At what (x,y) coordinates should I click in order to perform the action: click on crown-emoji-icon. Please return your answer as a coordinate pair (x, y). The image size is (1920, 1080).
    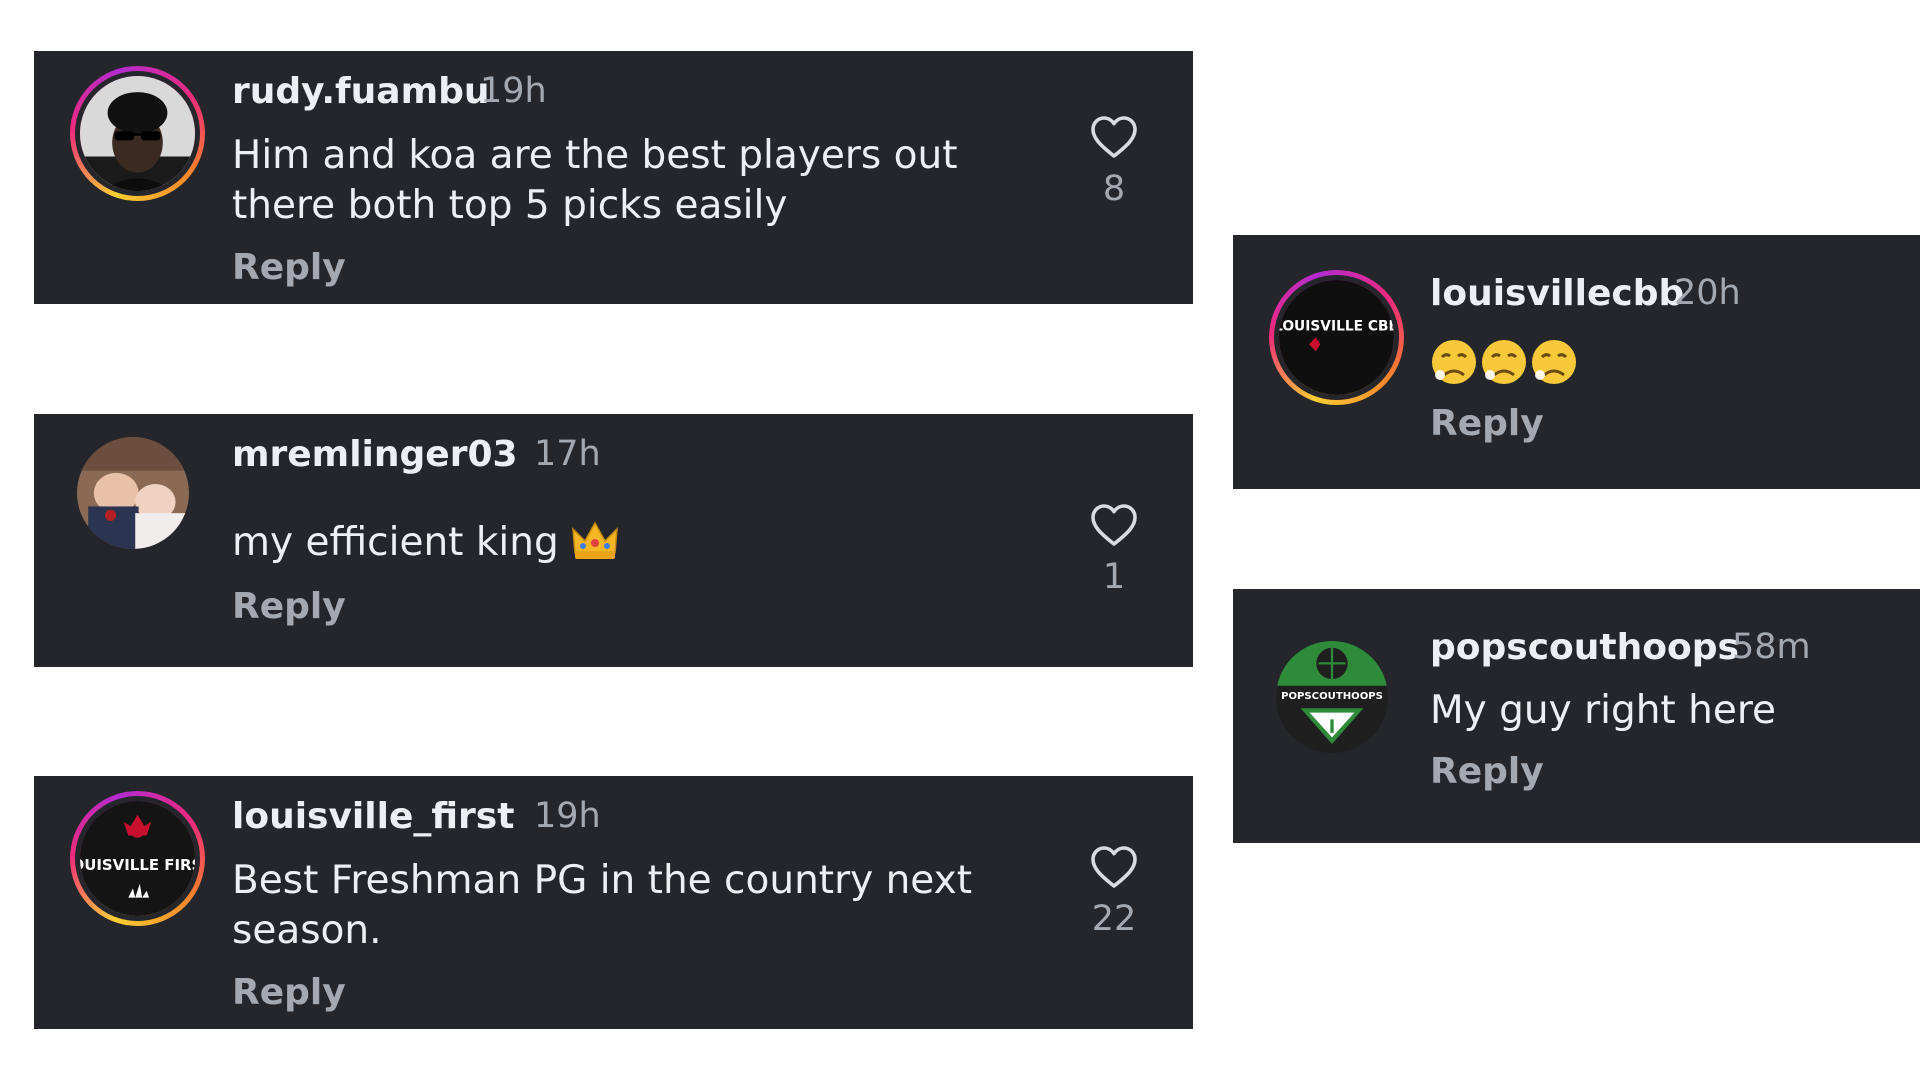
    Looking at the image, I should click on (595, 540).